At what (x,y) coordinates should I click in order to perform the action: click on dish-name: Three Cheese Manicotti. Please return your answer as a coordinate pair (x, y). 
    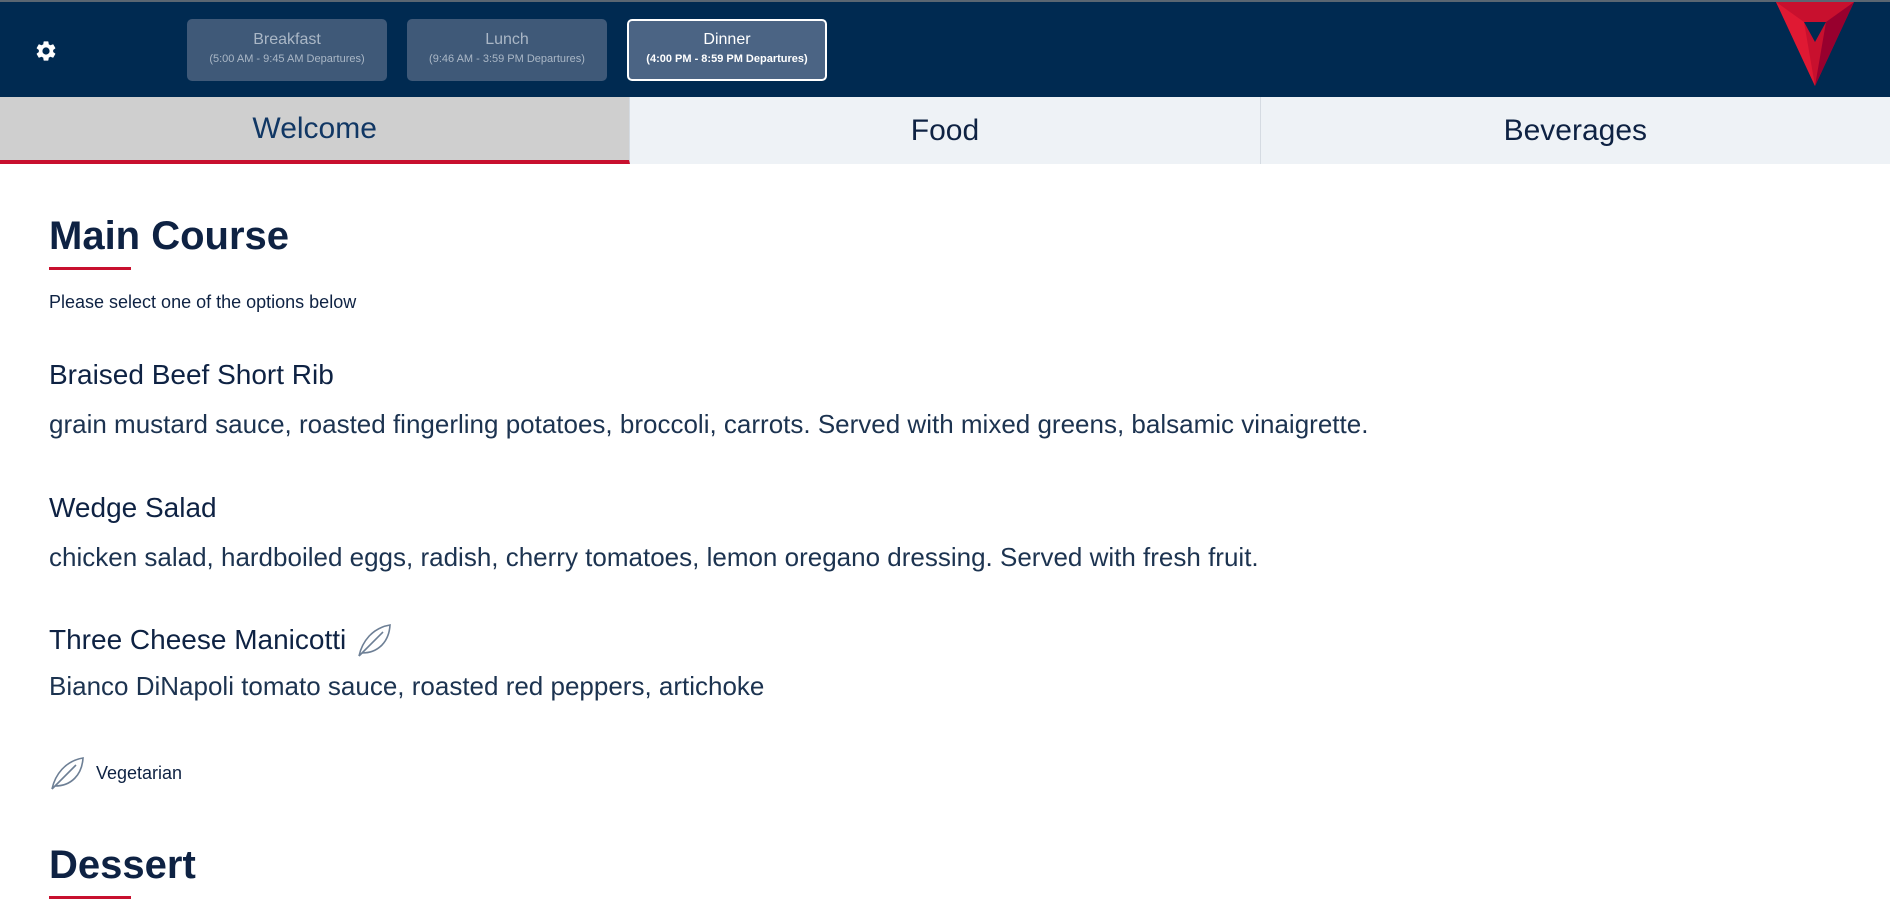
    Looking at the image, I should click on (198, 639).